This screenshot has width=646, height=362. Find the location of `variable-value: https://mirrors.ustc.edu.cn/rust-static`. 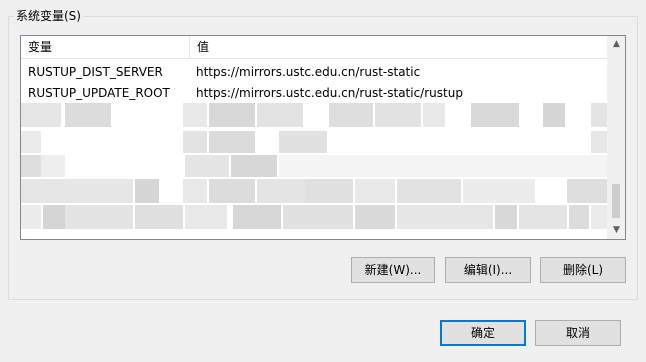

variable-value: https://mirrors.ustc.edu.cn/rust-static is located at coordinates (308, 72).